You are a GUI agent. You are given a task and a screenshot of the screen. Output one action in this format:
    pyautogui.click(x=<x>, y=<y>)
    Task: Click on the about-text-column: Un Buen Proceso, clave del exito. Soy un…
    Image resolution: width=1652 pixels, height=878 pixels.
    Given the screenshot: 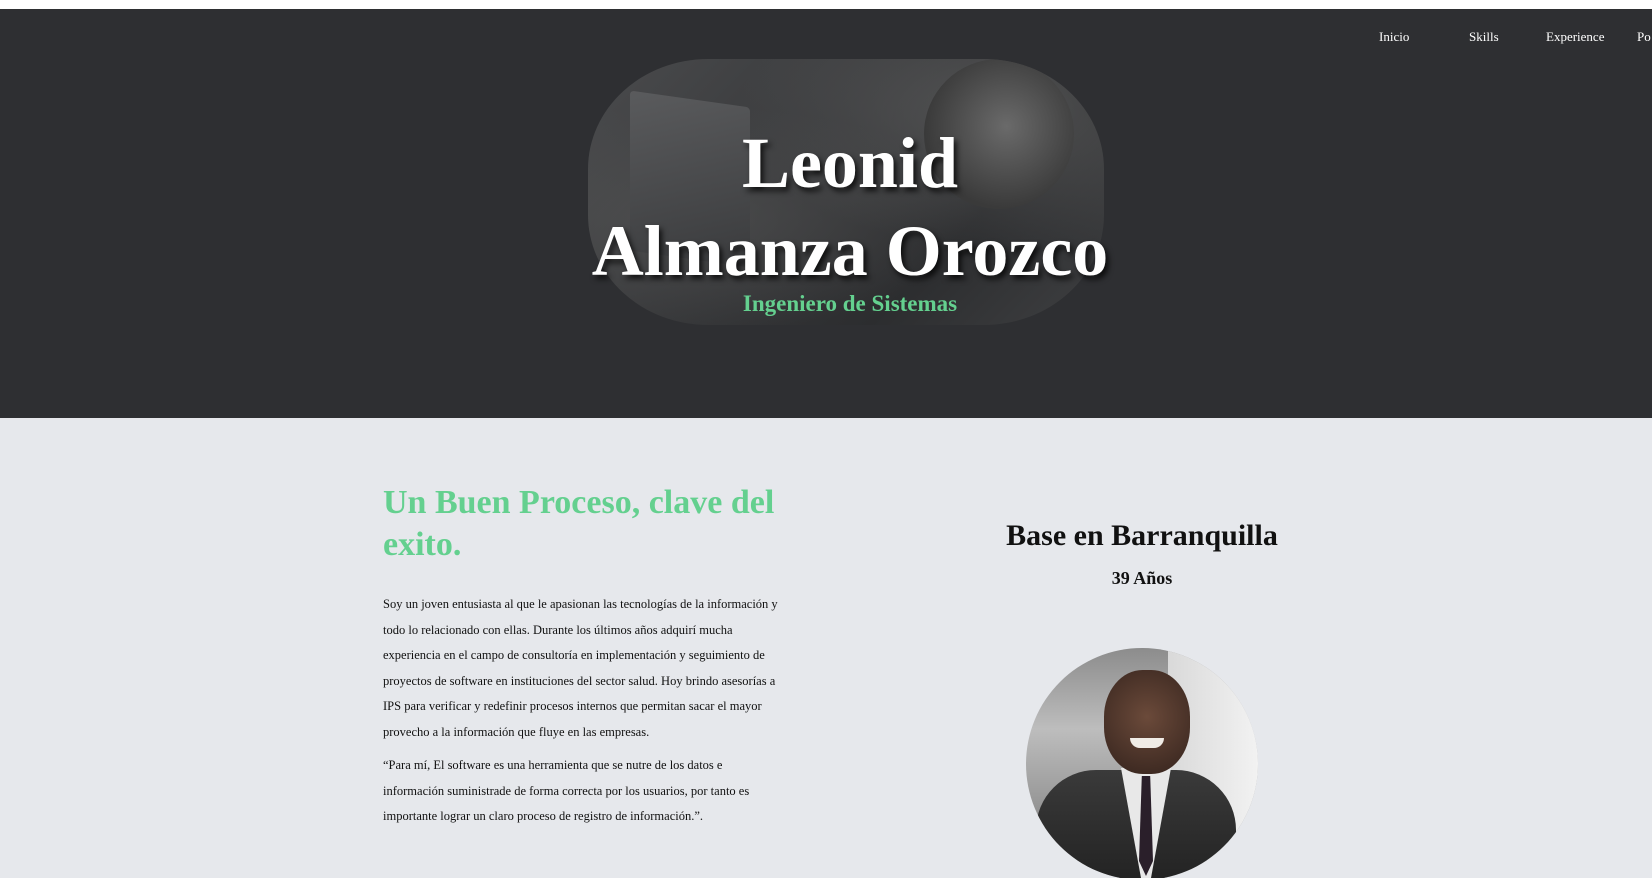 What is the action you would take?
    pyautogui.click(x=583, y=660)
    